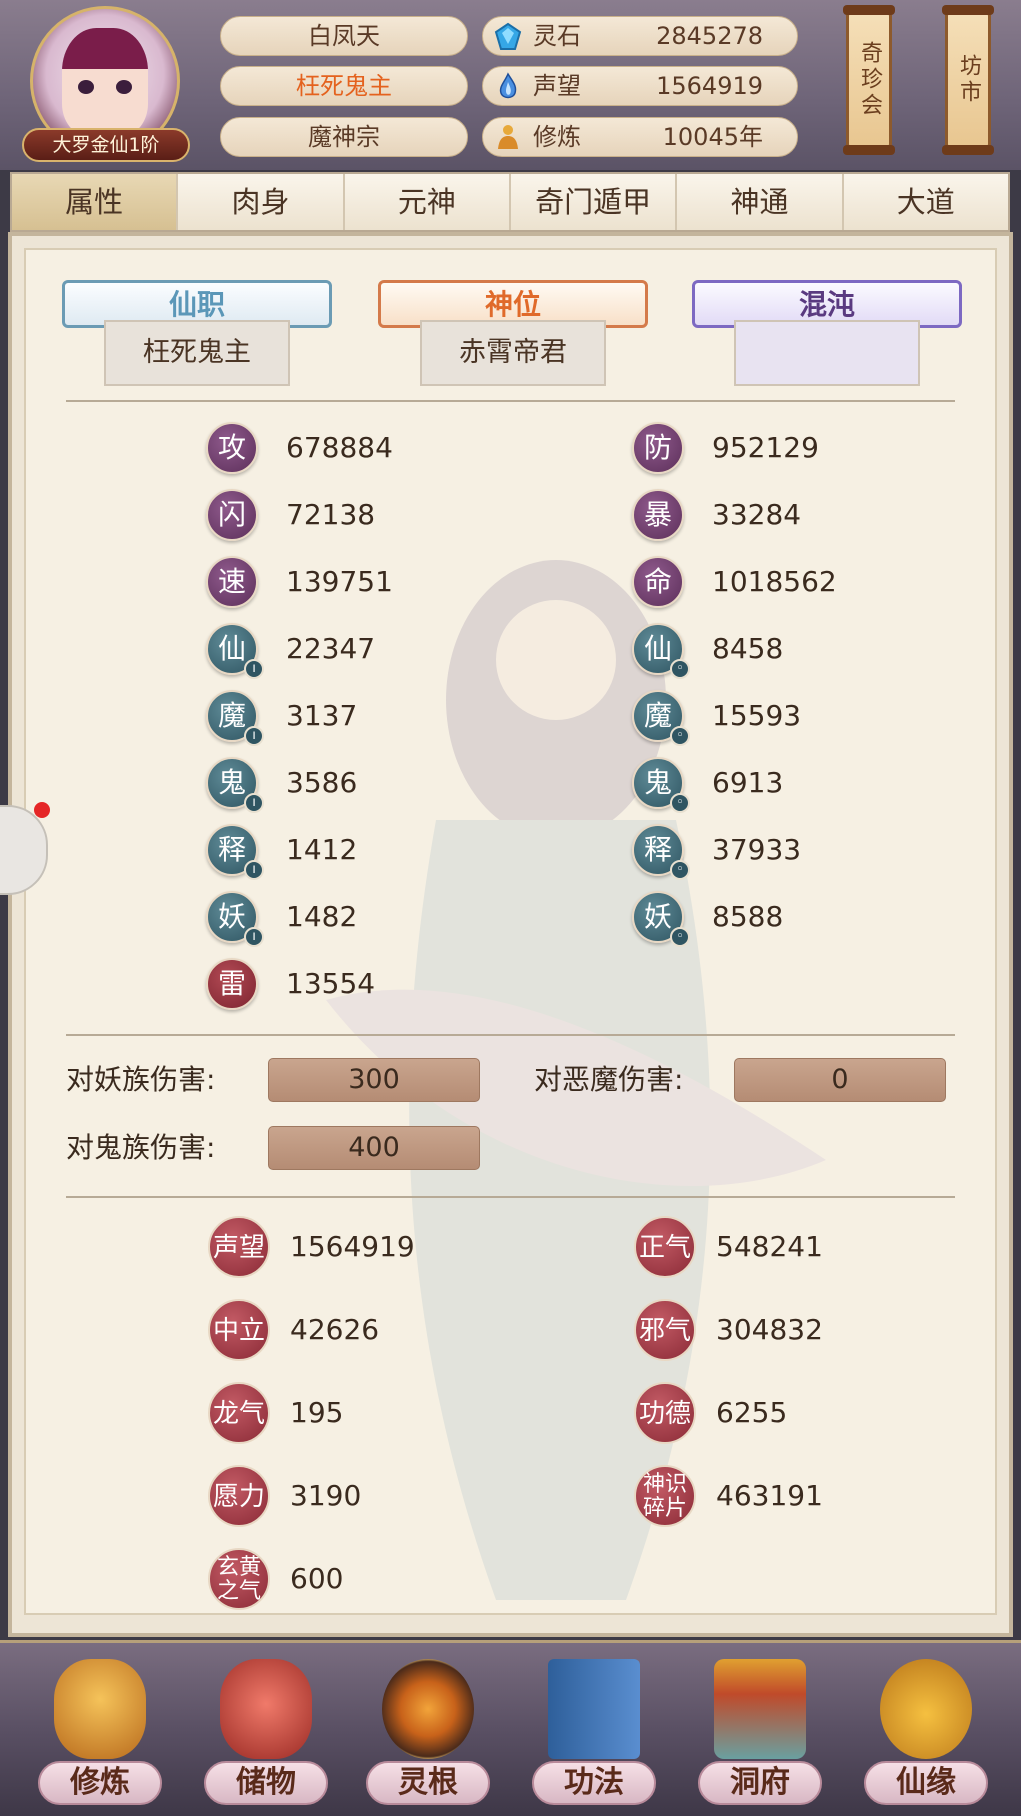 Image resolution: width=1021 pixels, height=1816 pixels. I want to click on stat-value: 33284, so click(757, 514).